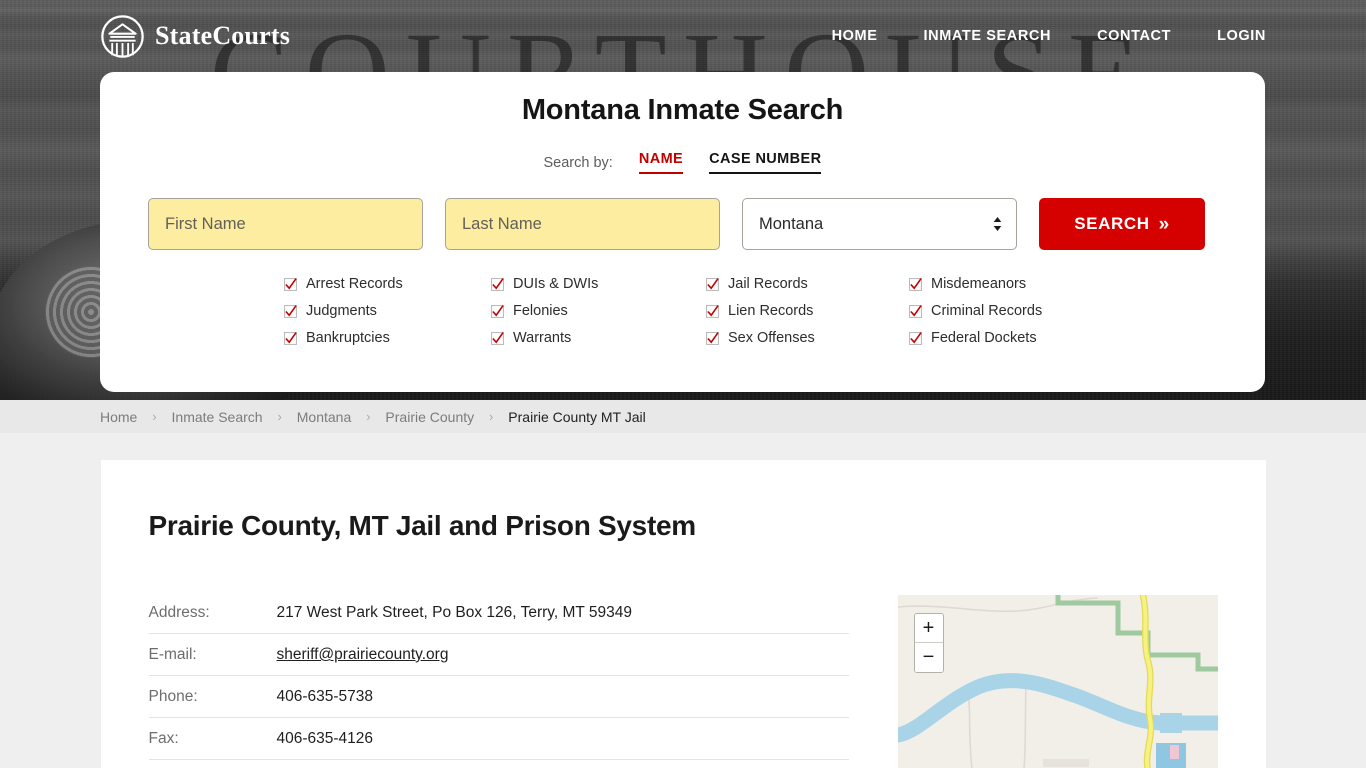 The image size is (1366, 768). Describe the element at coordinates (354, 284) in the screenshot. I see `feature-label: Arrest Records` at that location.